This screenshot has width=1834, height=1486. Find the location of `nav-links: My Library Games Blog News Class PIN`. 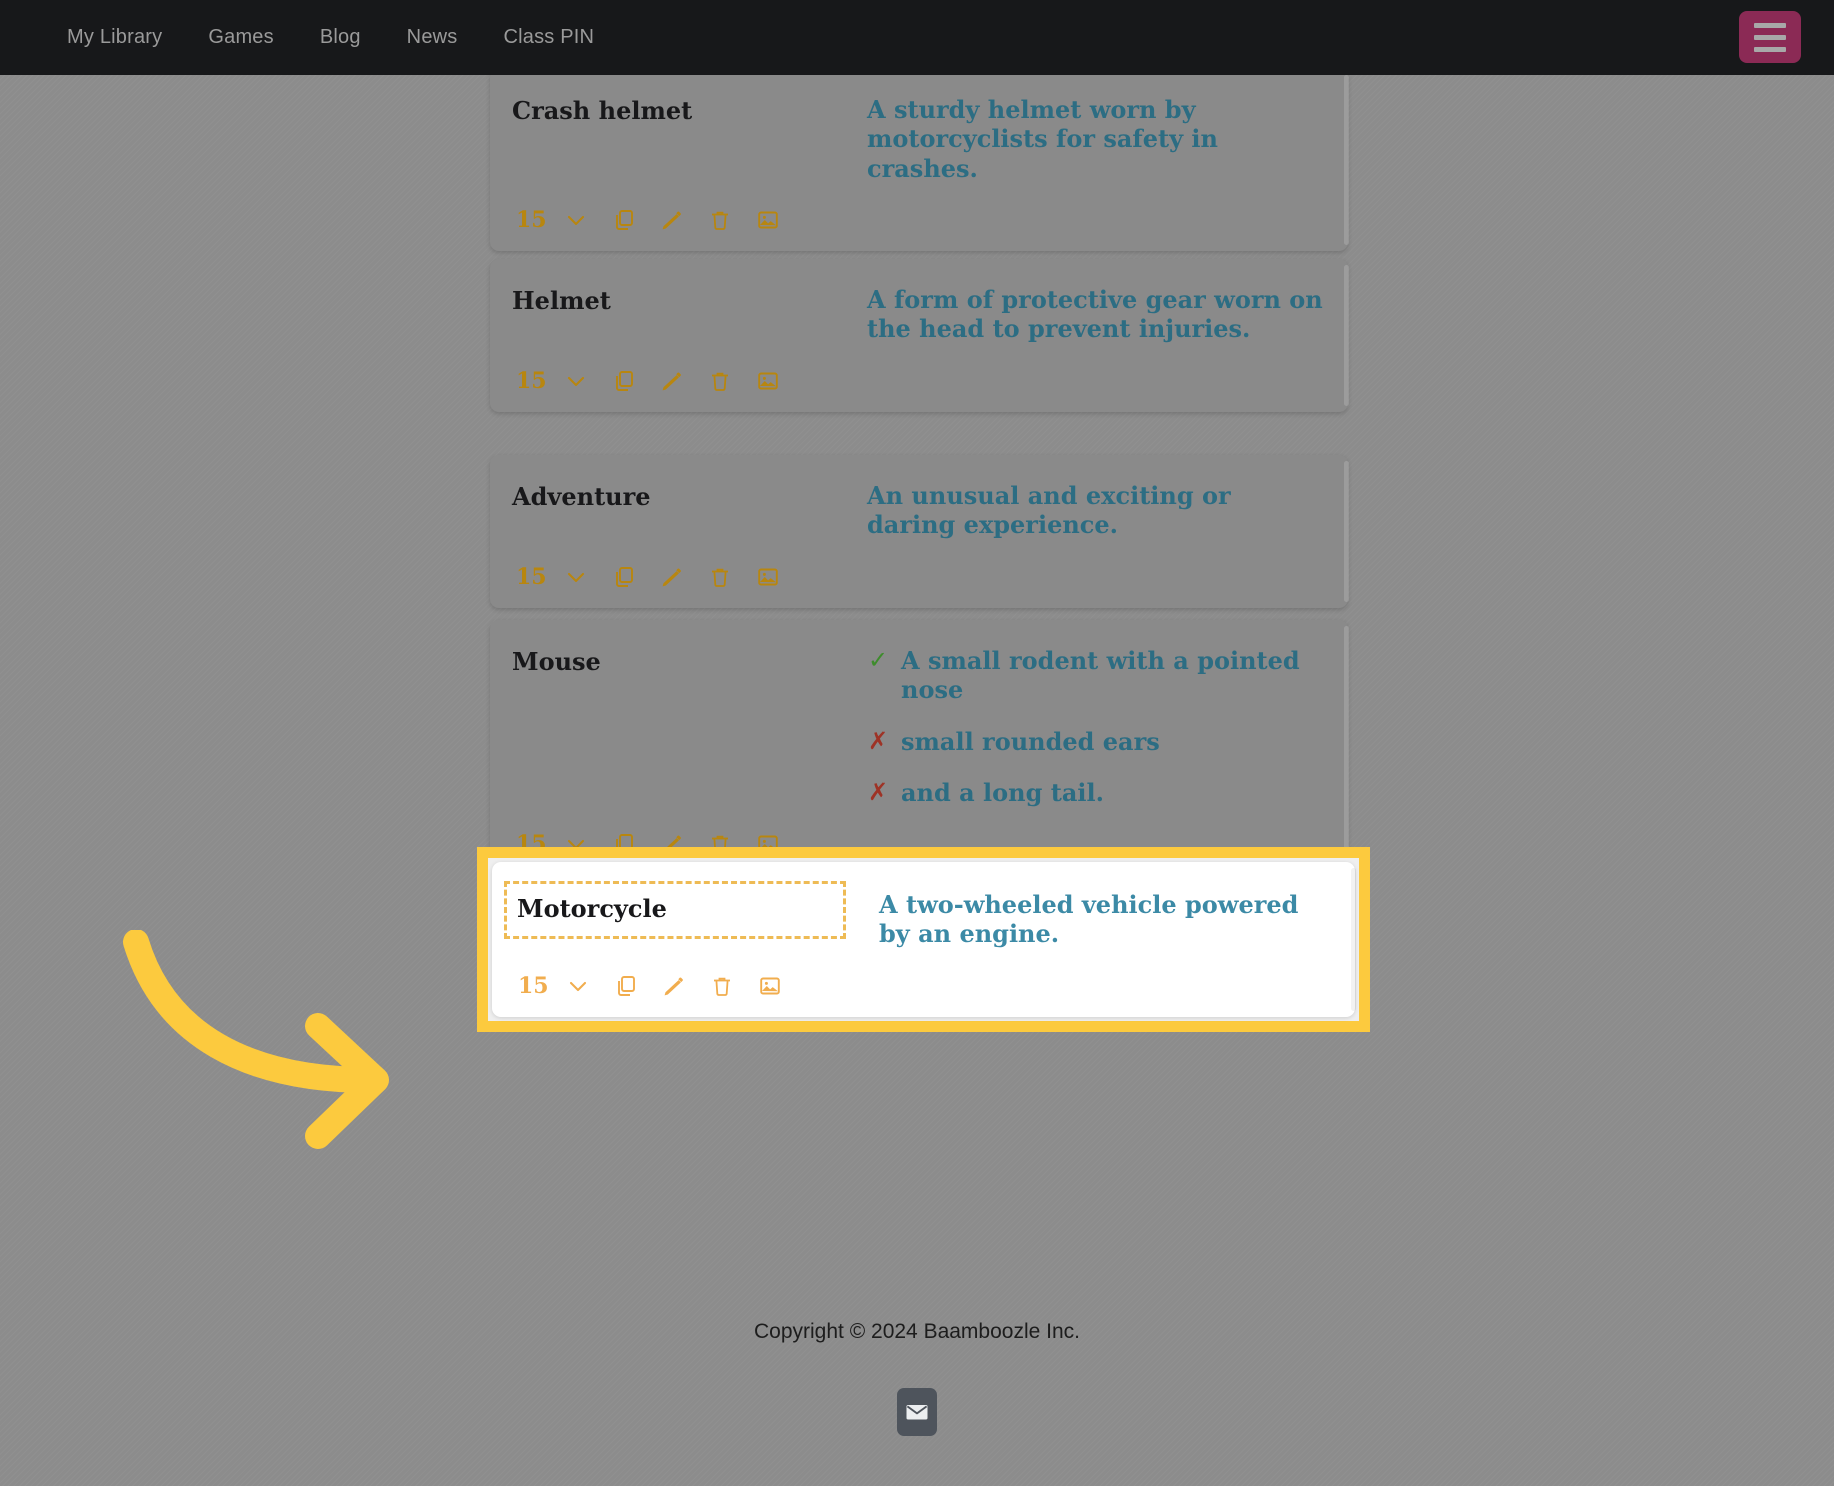

nav-links: My Library Games Blog News Class PIN is located at coordinates (330, 37).